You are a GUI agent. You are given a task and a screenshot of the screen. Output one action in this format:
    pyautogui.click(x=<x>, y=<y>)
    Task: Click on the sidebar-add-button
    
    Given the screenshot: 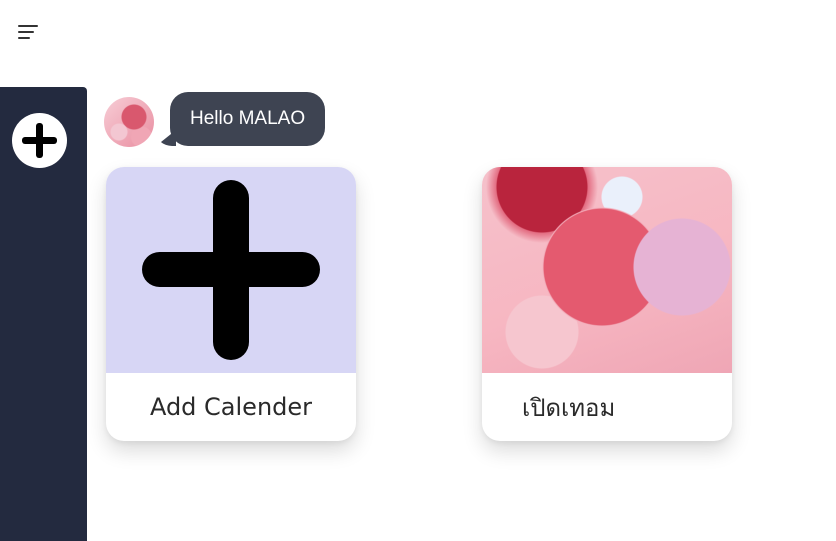 What is the action you would take?
    pyautogui.click(x=39, y=140)
    